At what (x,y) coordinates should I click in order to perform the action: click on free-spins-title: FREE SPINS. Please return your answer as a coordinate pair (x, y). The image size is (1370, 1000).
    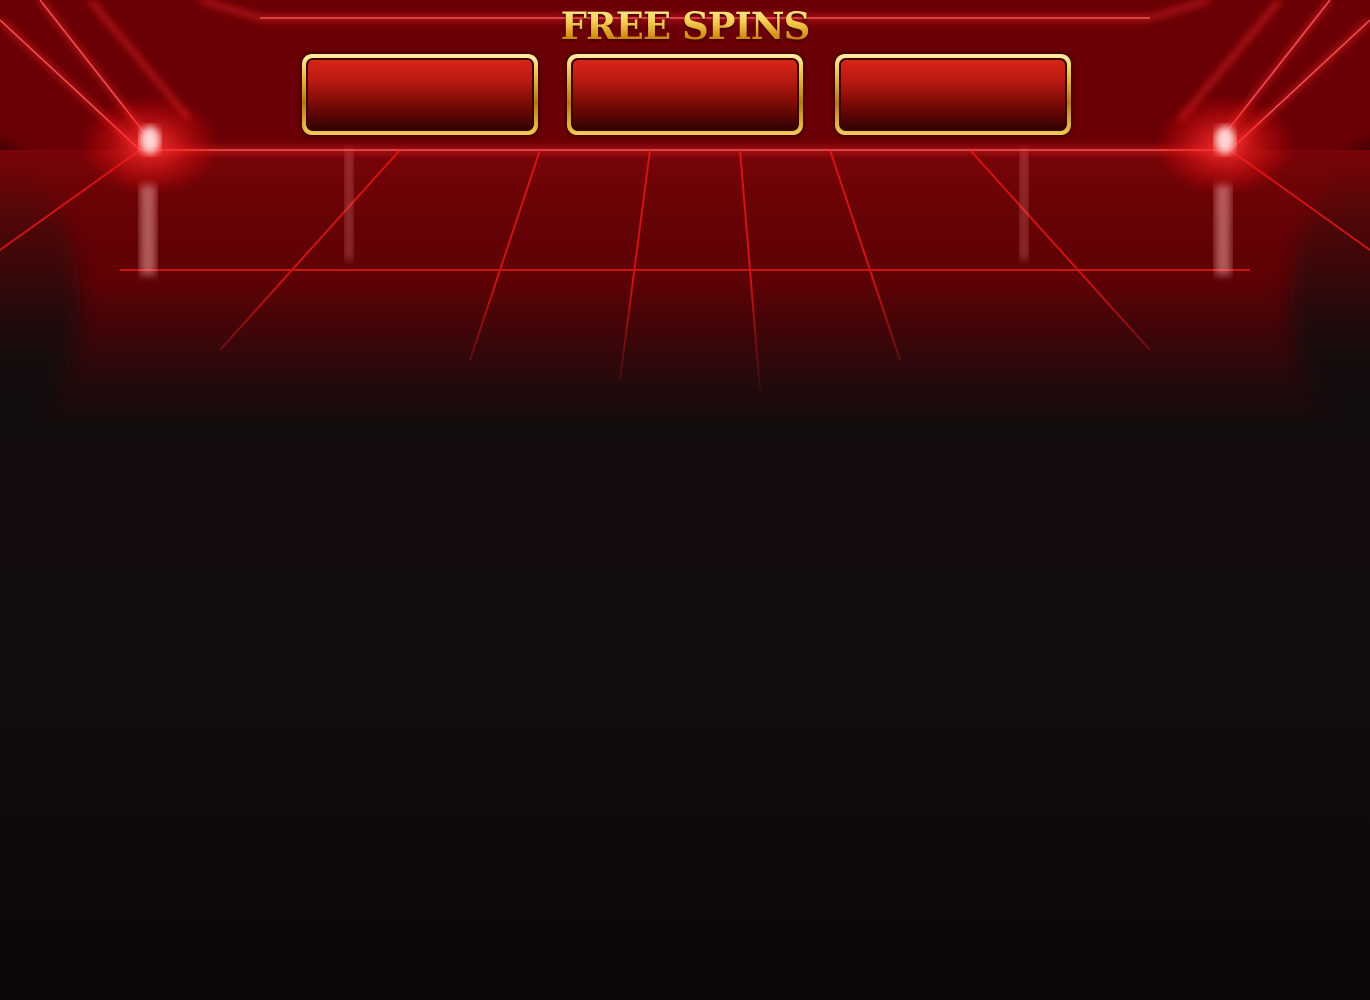
    Looking at the image, I should click on (685, 26).